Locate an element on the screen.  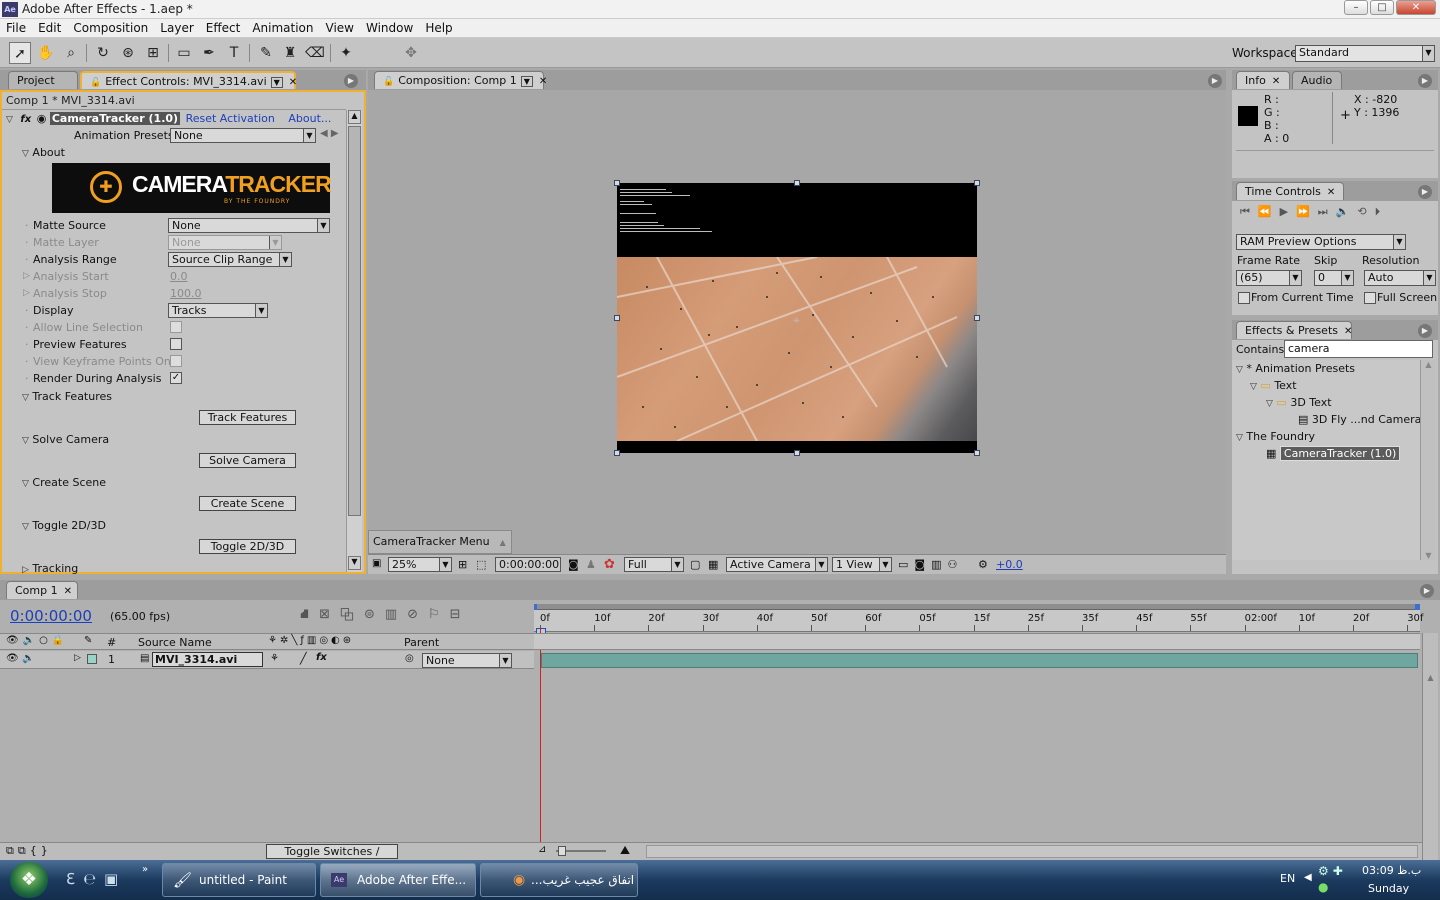
menu-file: File is located at coordinates (16, 27).